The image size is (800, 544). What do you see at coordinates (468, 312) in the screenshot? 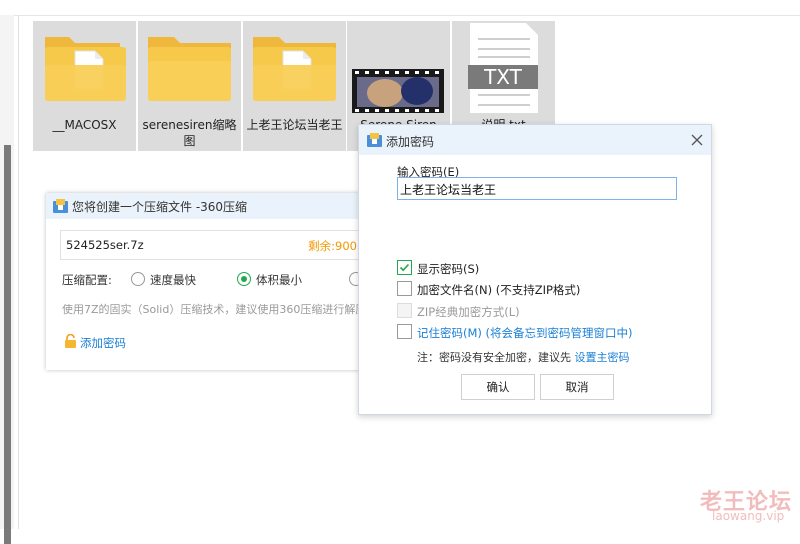
I see `zip-classic-label: ZIP经典加密方式(L)` at bounding box center [468, 312].